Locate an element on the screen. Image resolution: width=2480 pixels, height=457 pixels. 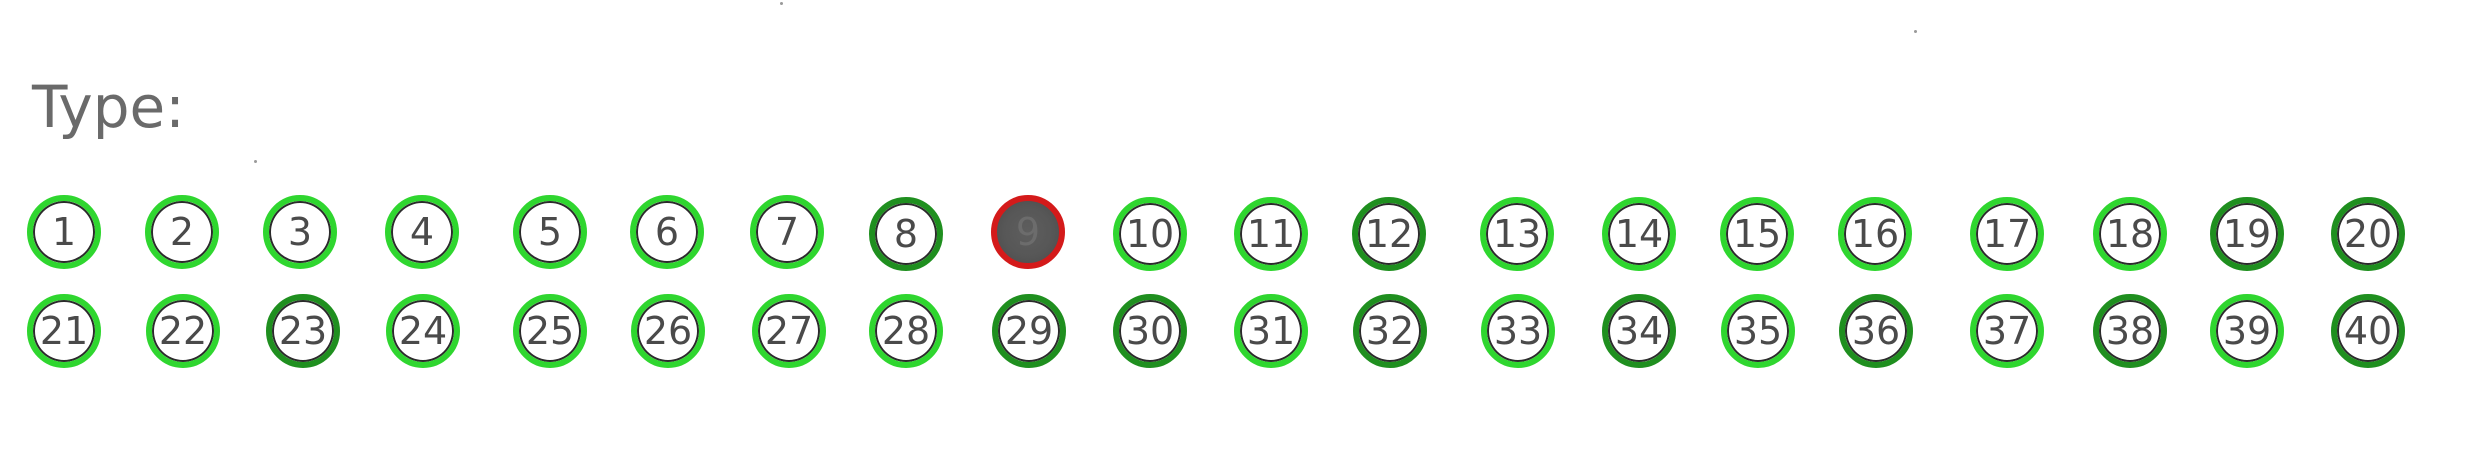
option-number: 36 is located at coordinates (1876, 331).